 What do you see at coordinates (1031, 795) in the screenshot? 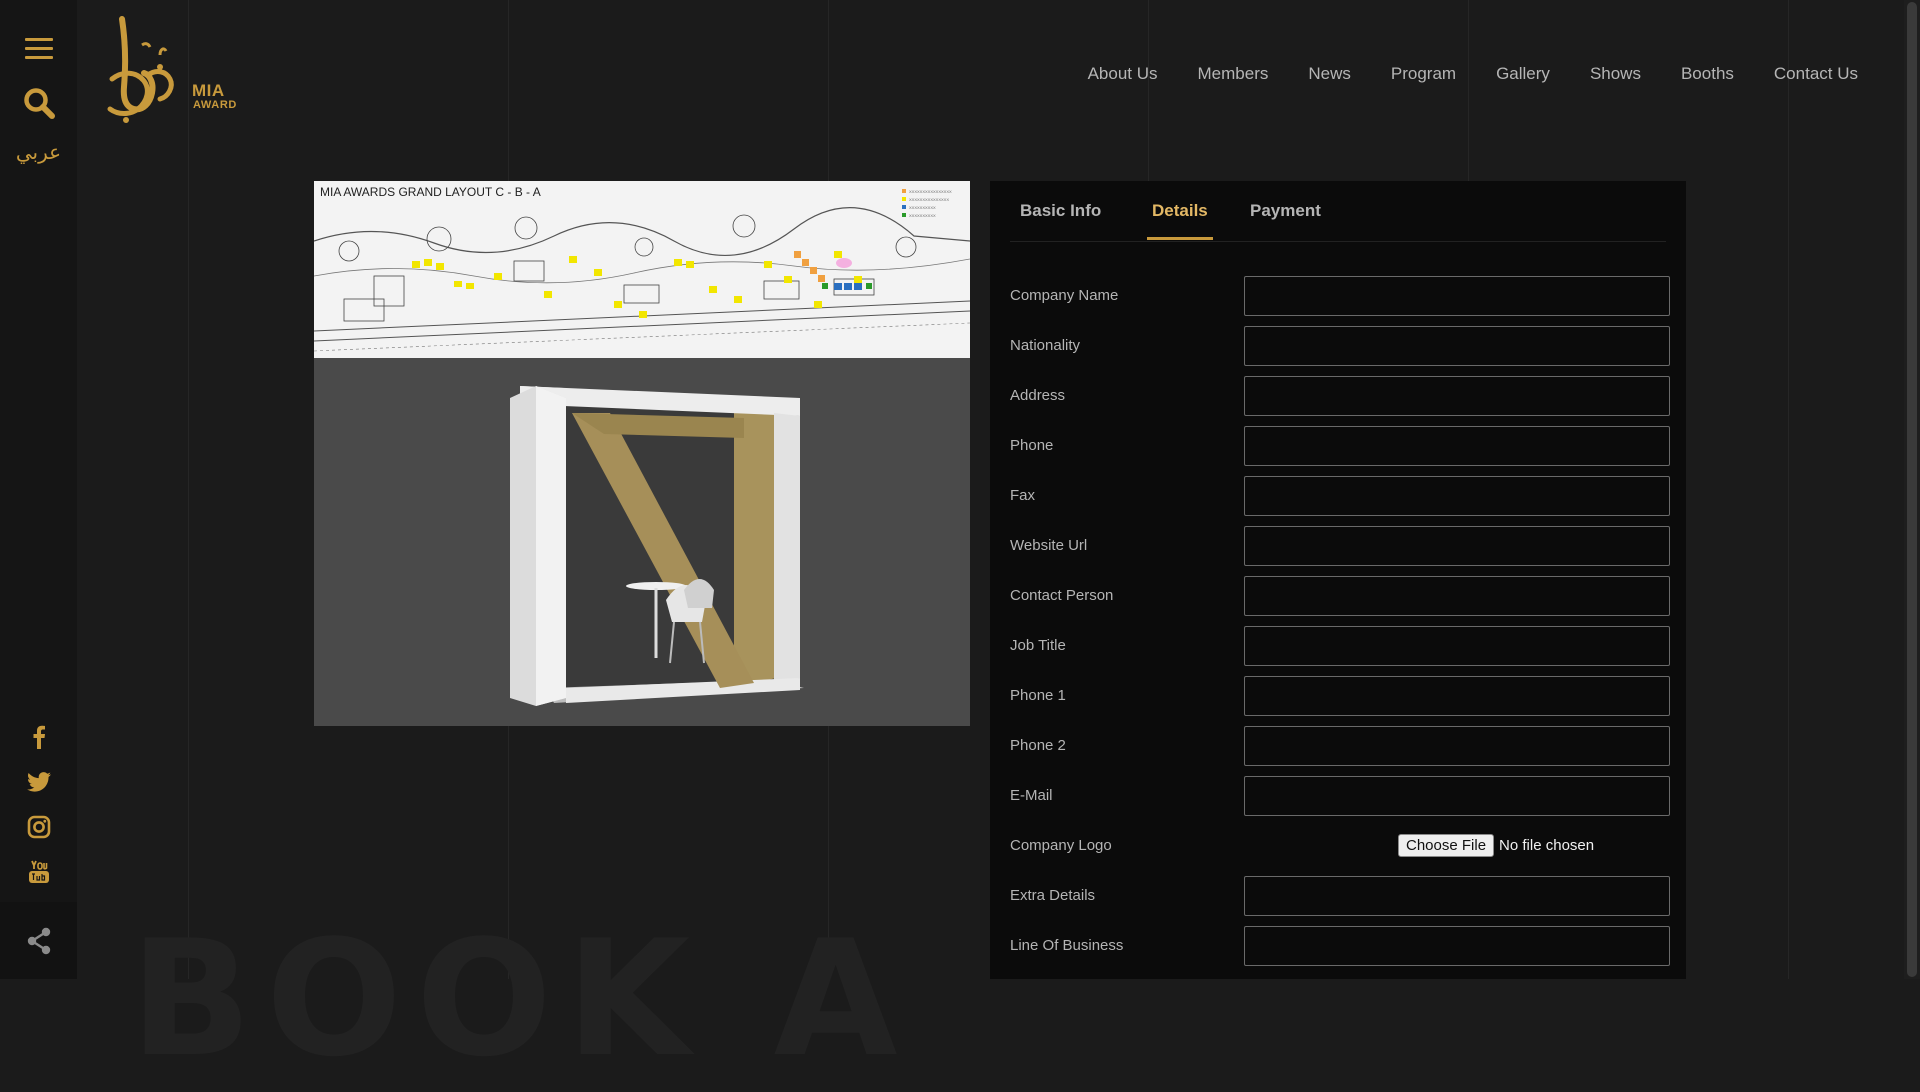
I see `email-label: E-Mail` at bounding box center [1031, 795].